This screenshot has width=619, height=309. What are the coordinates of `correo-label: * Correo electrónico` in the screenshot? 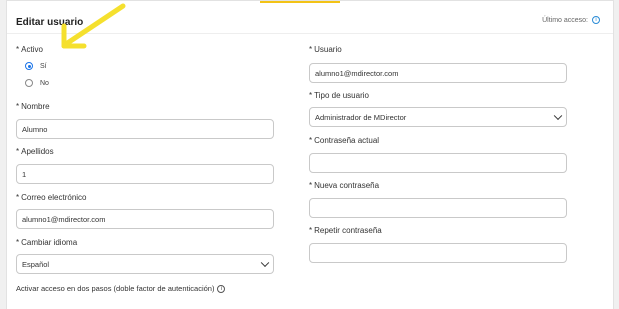 It's located at (51, 197).